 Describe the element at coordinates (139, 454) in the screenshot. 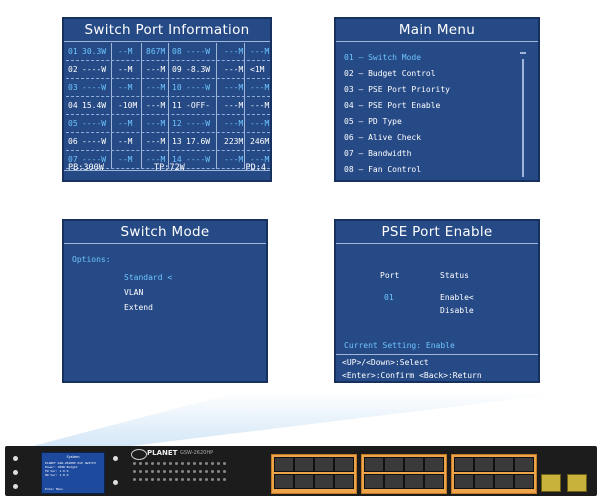

I see `planet-logo-icon` at that location.